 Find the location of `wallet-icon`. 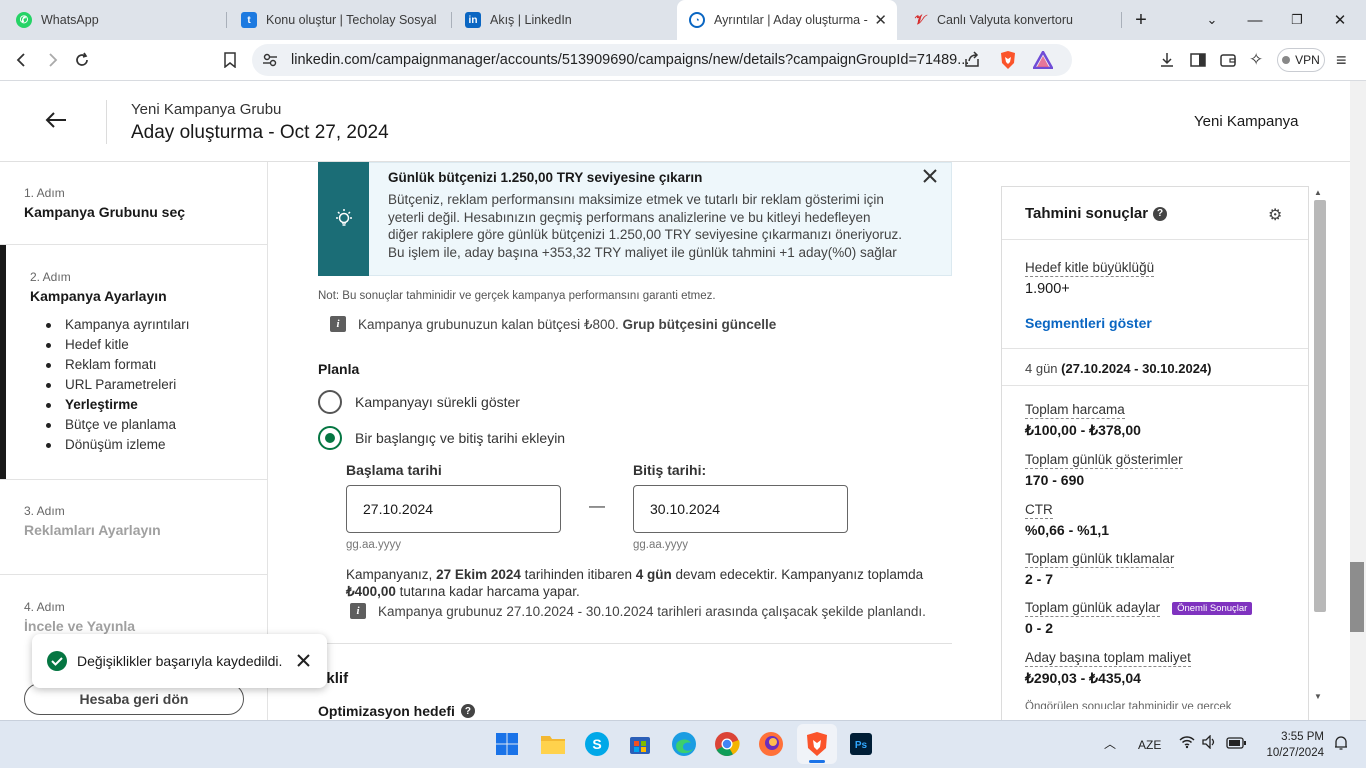

wallet-icon is located at coordinates (1228, 62).